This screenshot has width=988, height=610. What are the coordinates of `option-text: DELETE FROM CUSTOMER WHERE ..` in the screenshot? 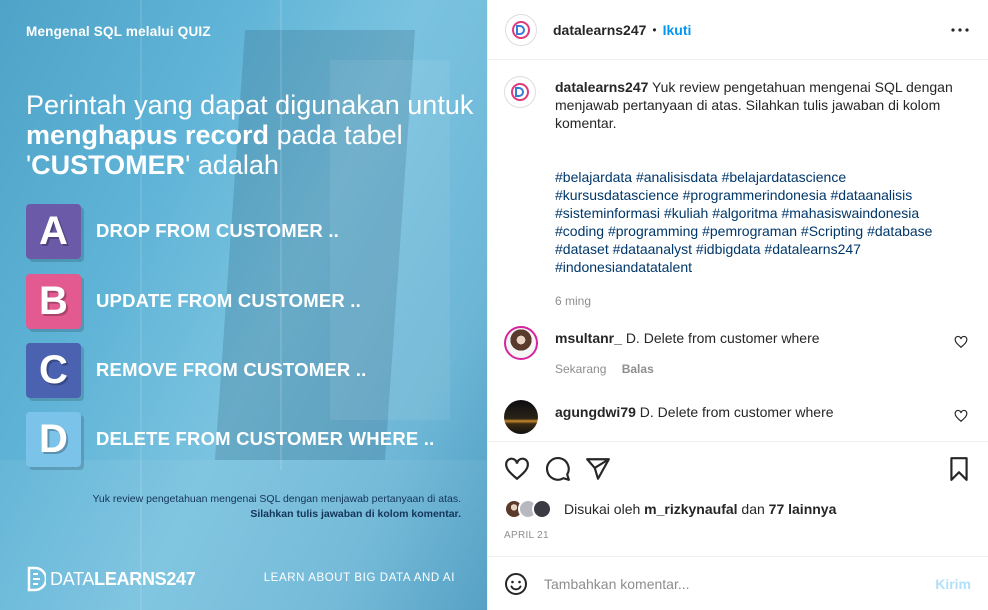 It's located at (265, 438).